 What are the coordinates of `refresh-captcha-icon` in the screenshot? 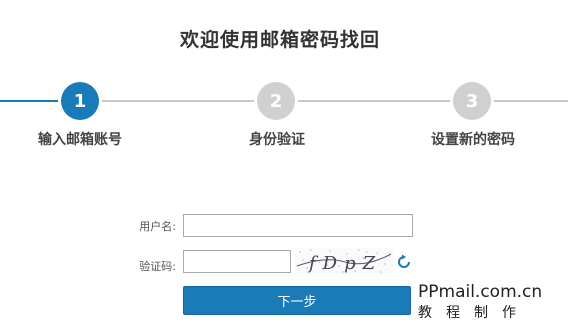 It's located at (404, 262).